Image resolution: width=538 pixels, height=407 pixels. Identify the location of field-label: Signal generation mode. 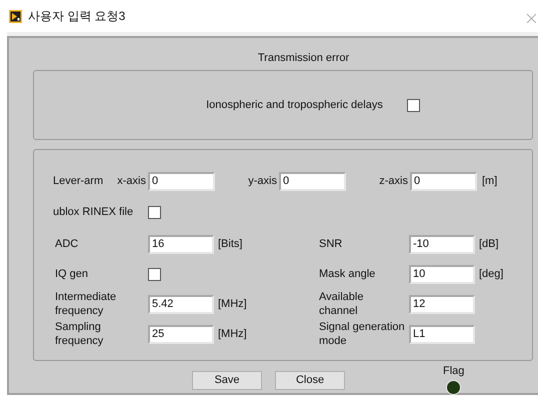
(362, 334).